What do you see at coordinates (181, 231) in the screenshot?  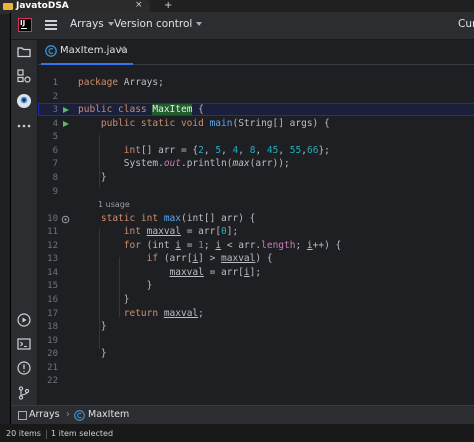 I see `code-line-11: int maxval = arr[0];` at bounding box center [181, 231].